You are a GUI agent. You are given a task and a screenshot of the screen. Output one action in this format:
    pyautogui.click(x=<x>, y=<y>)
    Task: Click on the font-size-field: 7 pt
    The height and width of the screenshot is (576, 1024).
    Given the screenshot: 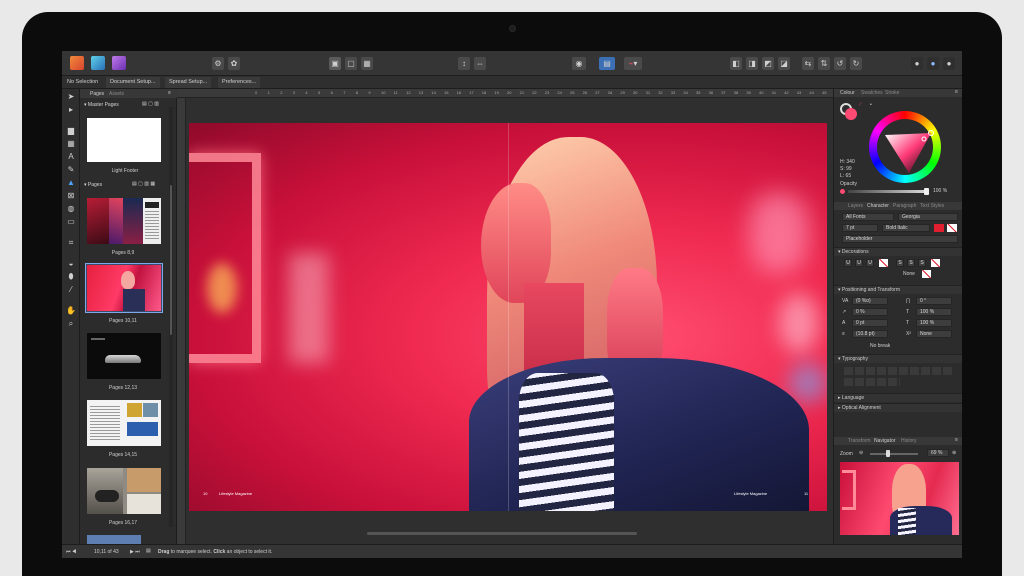 What is the action you would take?
    pyautogui.click(x=860, y=228)
    